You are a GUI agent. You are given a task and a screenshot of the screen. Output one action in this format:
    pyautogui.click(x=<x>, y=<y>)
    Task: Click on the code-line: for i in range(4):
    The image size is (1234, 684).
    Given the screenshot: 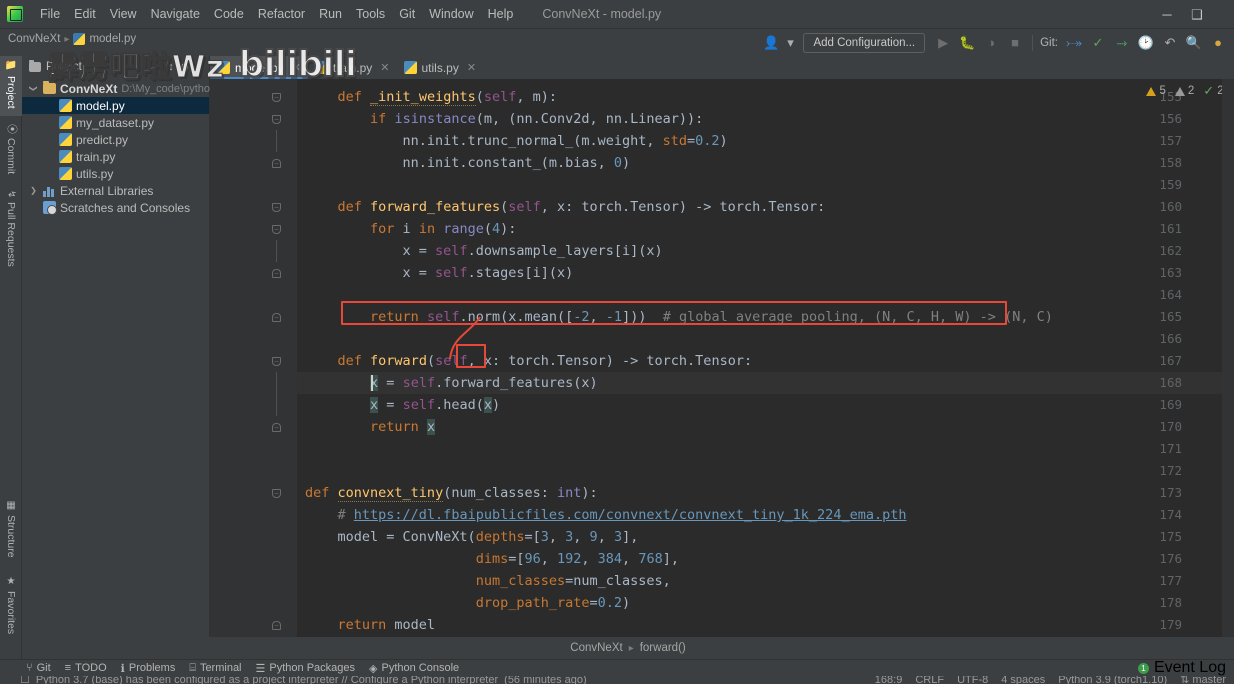 What is the action you would take?
    pyautogui.click(x=410, y=229)
    